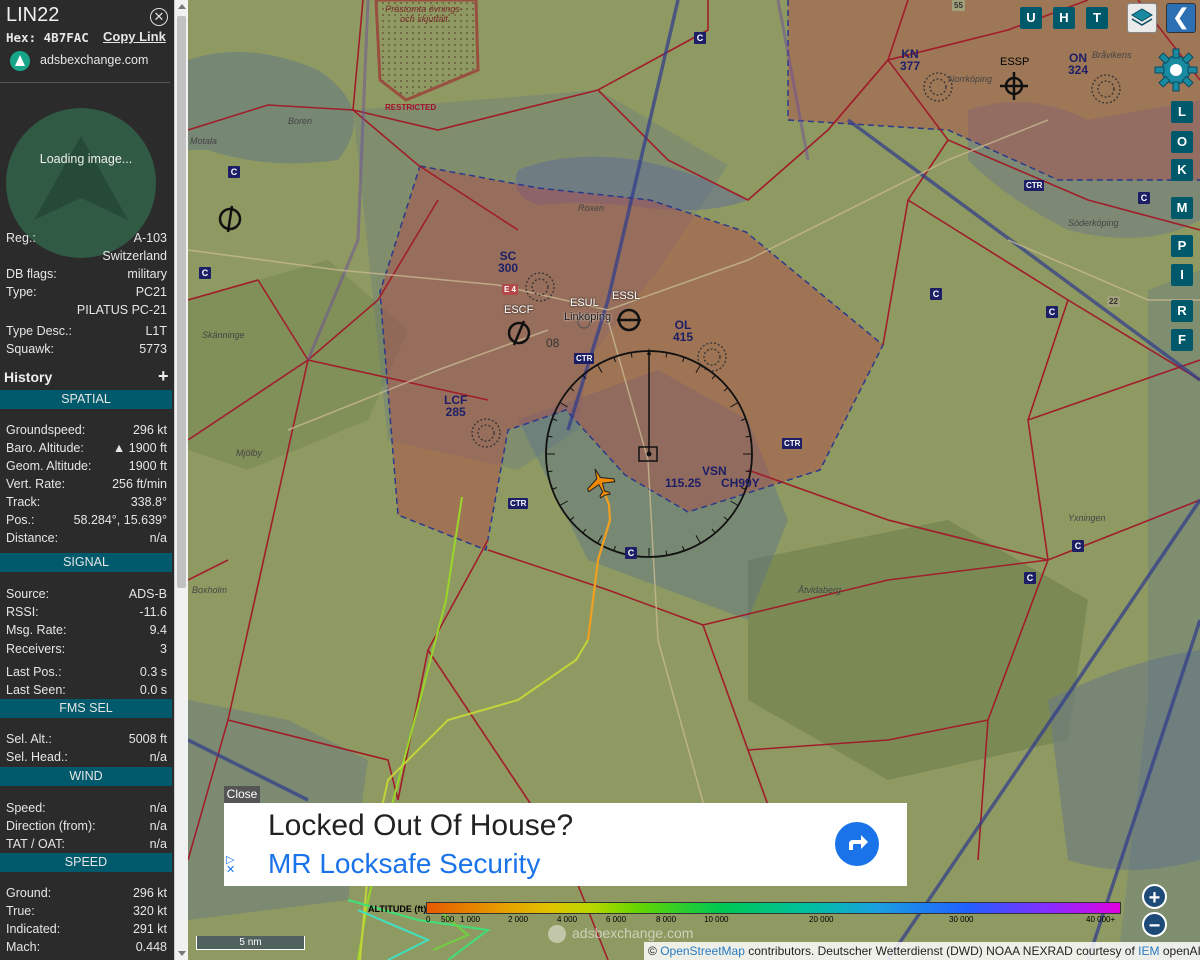 The width and height of the screenshot is (1200, 960). What do you see at coordinates (740, 483) in the screenshot?
I see `vsn-identifier: CH99Y` at bounding box center [740, 483].